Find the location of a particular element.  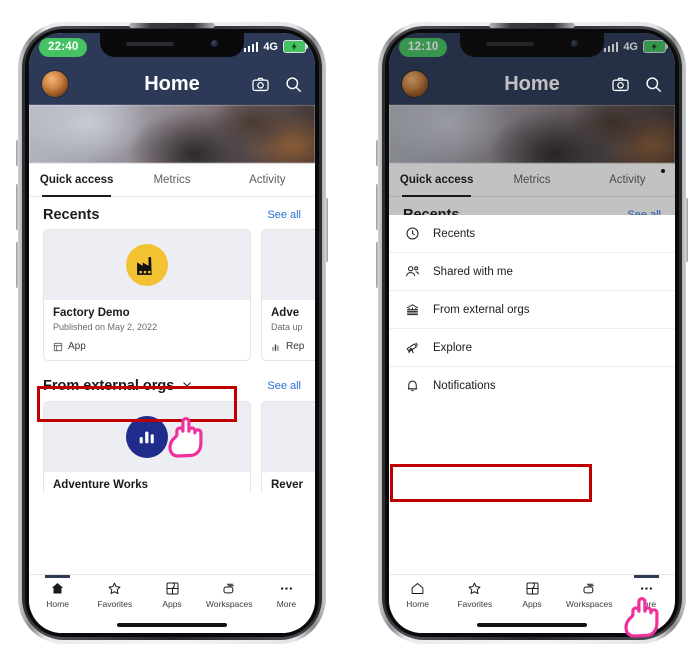

card-meta: Rep is located at coordinates (293, 346).